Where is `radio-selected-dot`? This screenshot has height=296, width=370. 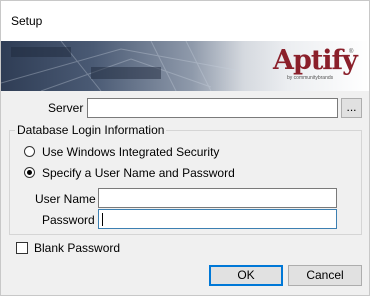
radio-selected-dot is located at coordinates (29, 172).